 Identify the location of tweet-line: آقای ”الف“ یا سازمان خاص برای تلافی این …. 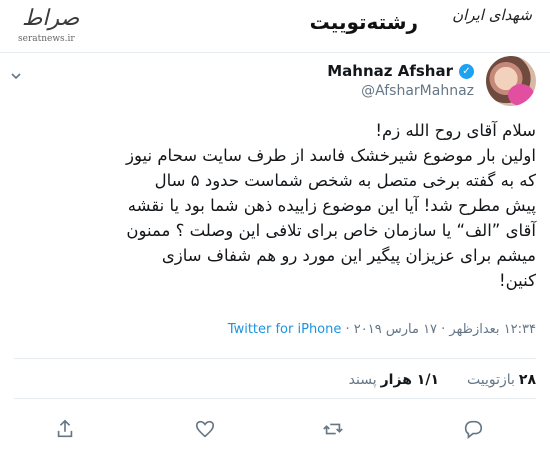
(331, 230).